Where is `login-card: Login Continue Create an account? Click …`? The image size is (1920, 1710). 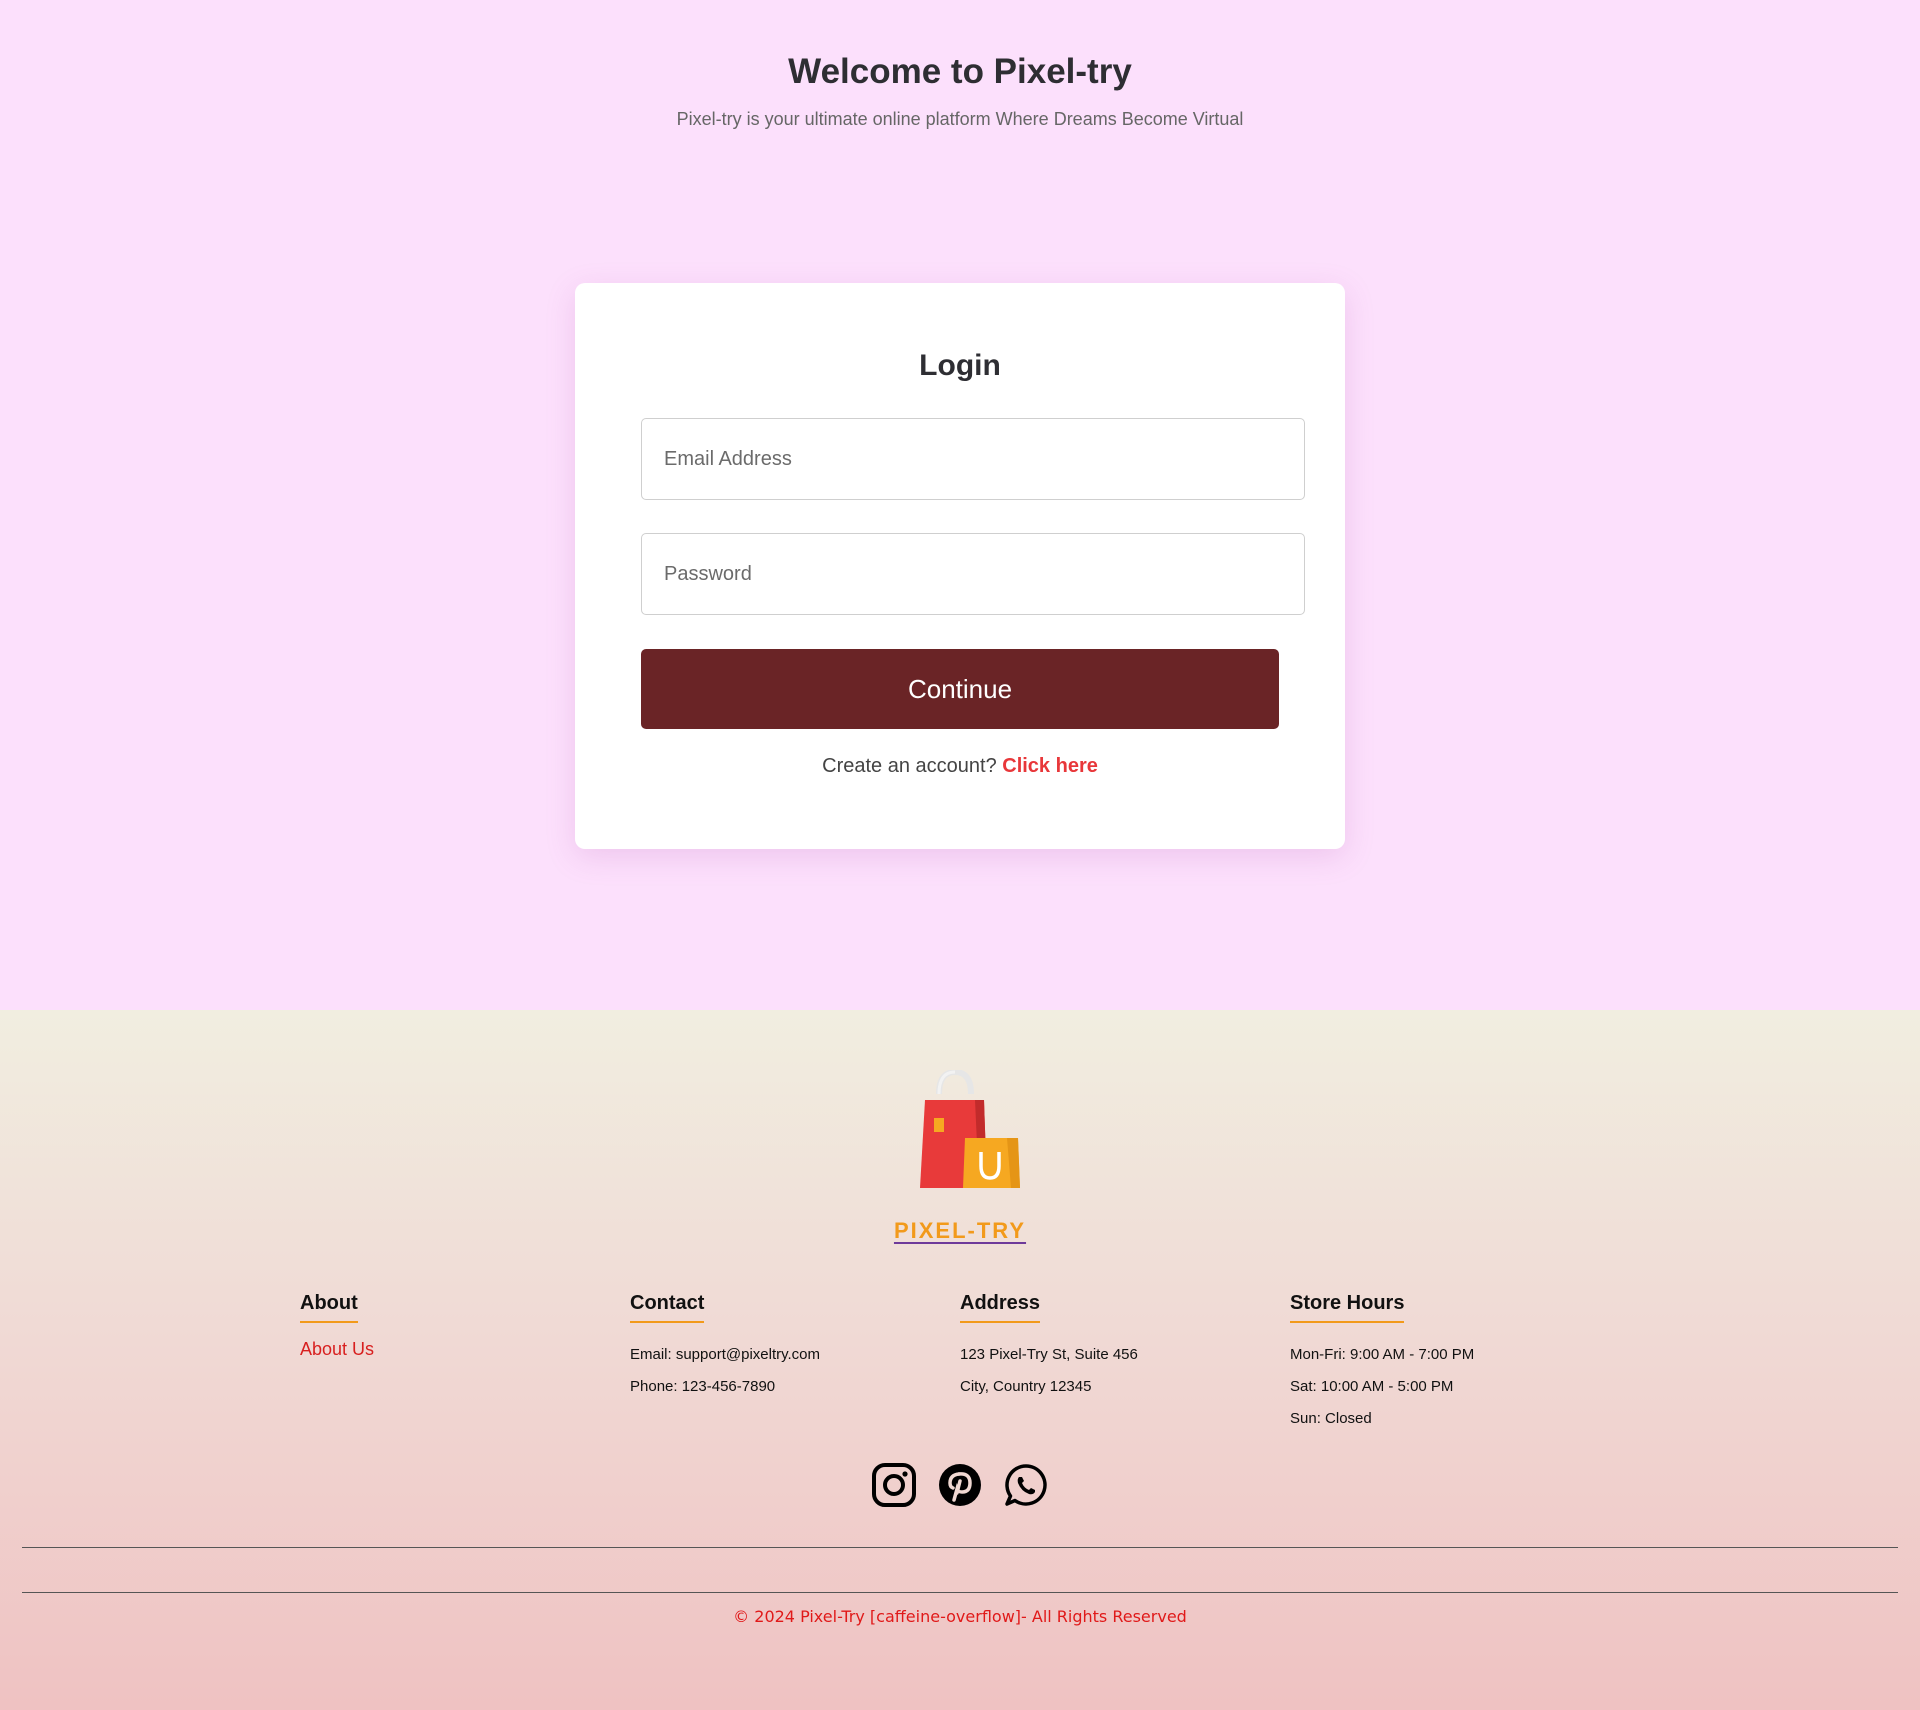
login-card: Login Continue Create an account? Click … is located at coordinates (960, 566).